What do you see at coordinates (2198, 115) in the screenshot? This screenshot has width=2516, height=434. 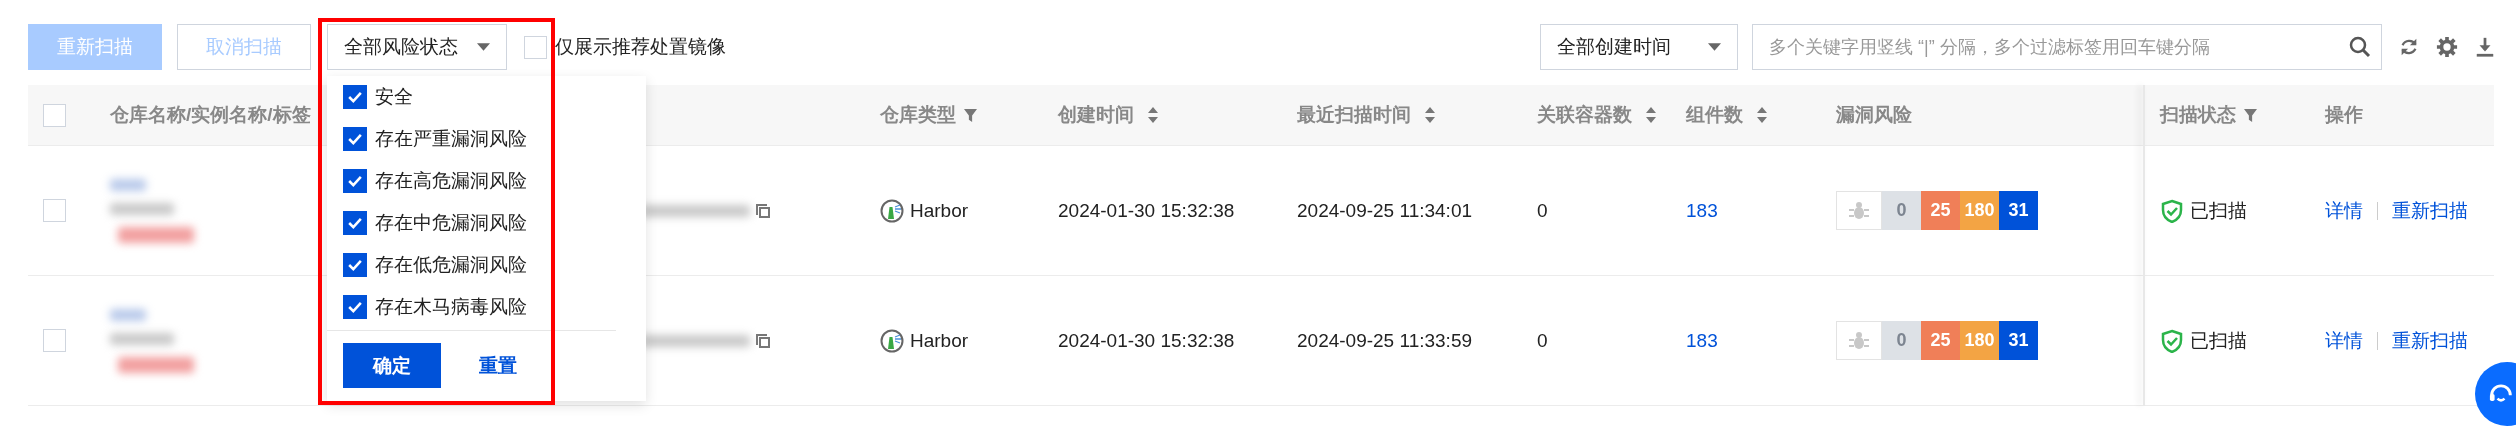 I see `column-header: 扫描状态` at bounding box center [2198, 115].